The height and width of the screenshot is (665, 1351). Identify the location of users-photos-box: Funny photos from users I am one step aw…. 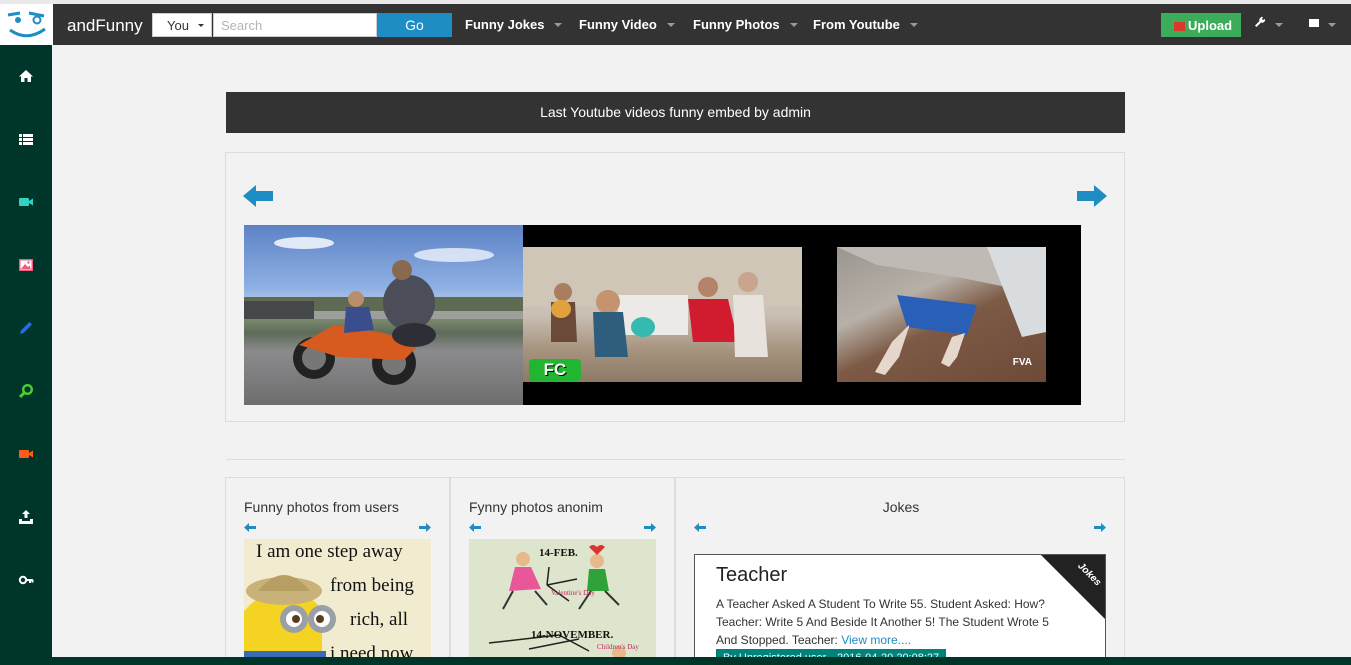
(337, 571).